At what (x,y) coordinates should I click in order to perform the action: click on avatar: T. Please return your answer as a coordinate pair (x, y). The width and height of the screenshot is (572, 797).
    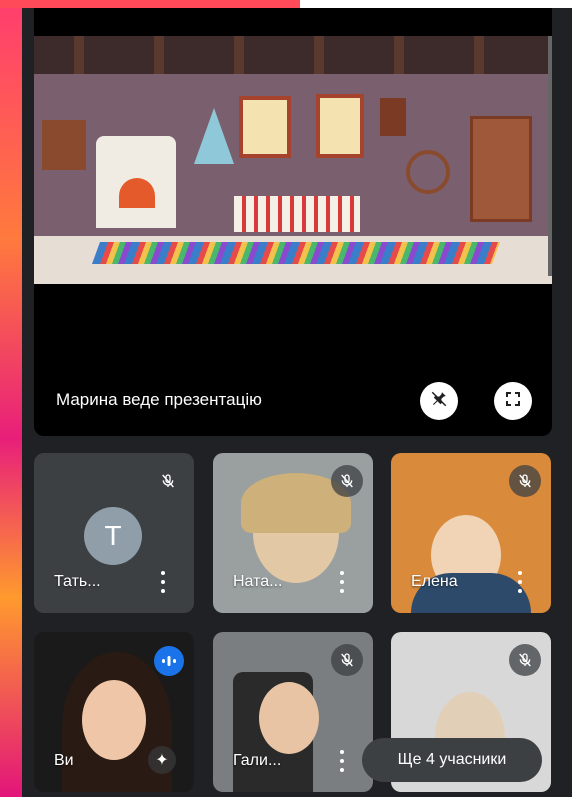
    Looking at the image, I should click on (113, 536).